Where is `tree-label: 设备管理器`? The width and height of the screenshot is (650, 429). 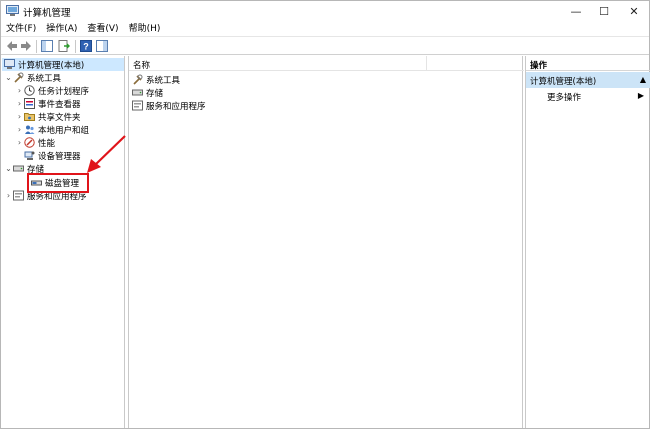
tree-label: 设备管理器 is located at coordinates (59, 156).